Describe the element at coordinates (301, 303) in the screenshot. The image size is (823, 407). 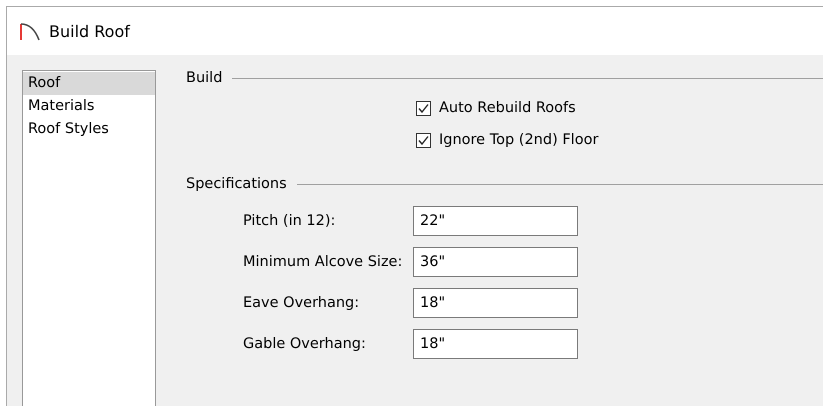
I see `field-label: Eave Overhang:` at that location.